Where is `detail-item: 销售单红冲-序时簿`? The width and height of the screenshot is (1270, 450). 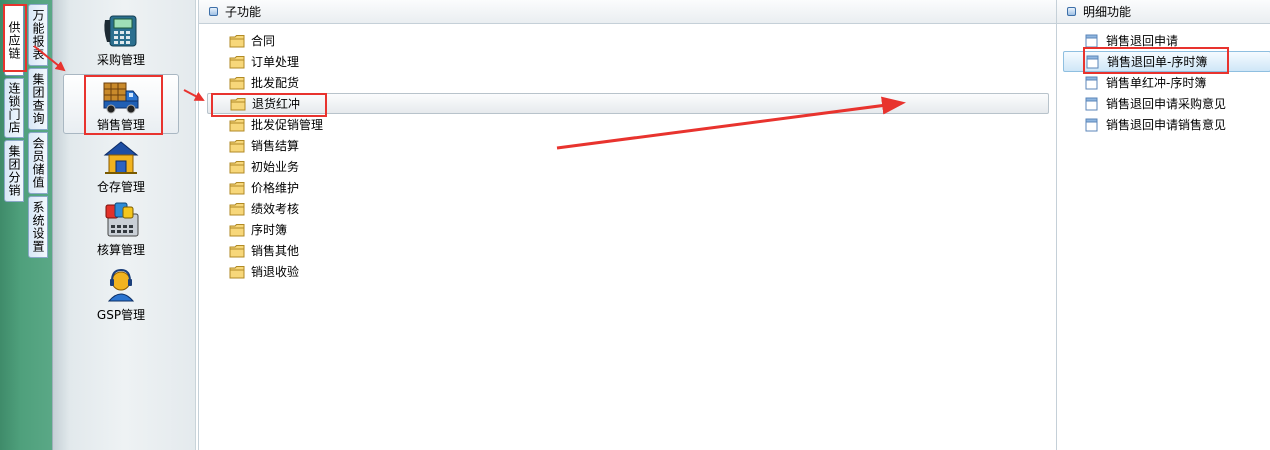 detail-item: 销售单红冲-序时簿 is located at coordinates (1163, 82).